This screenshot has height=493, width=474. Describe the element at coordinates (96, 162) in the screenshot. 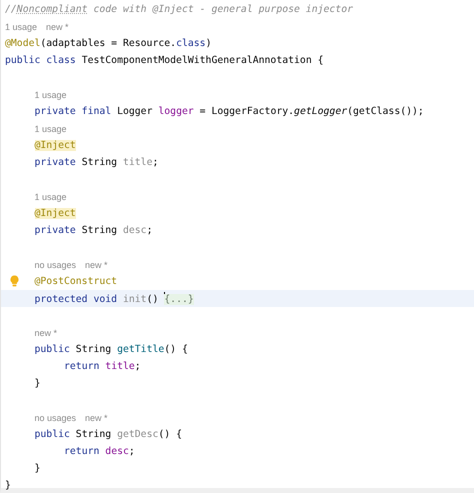

I see `code-line: private String title;` at that location.